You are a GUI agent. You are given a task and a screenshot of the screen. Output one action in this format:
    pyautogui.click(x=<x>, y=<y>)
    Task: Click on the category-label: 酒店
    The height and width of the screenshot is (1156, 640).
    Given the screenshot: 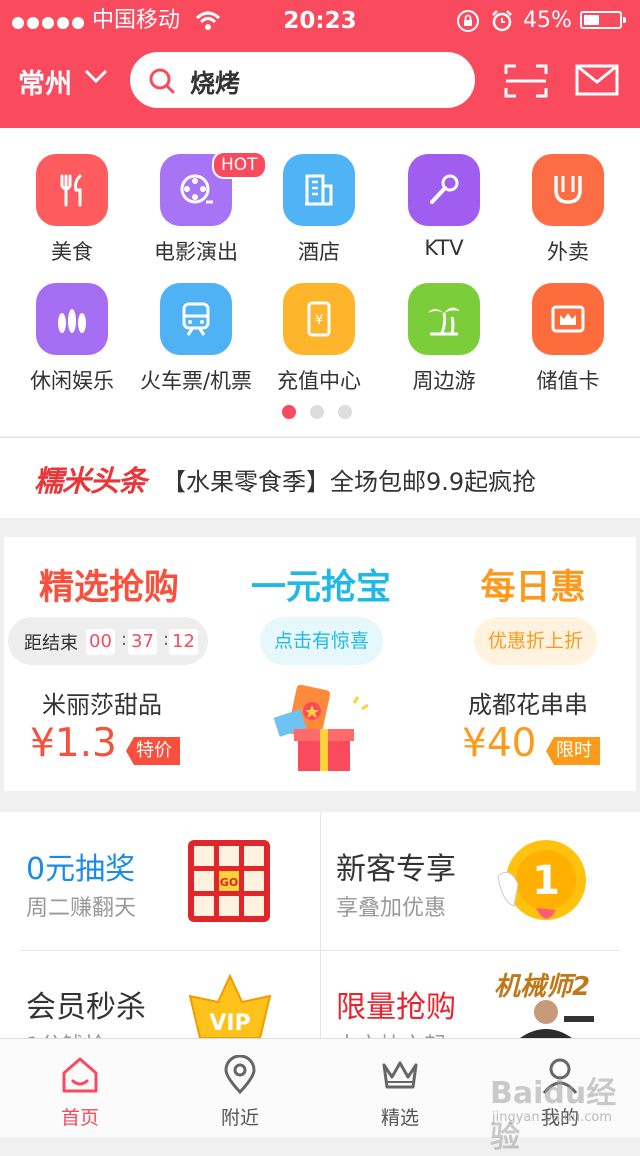 What is the action you would take?
    pyautogui.click(x=319, y=252)
    